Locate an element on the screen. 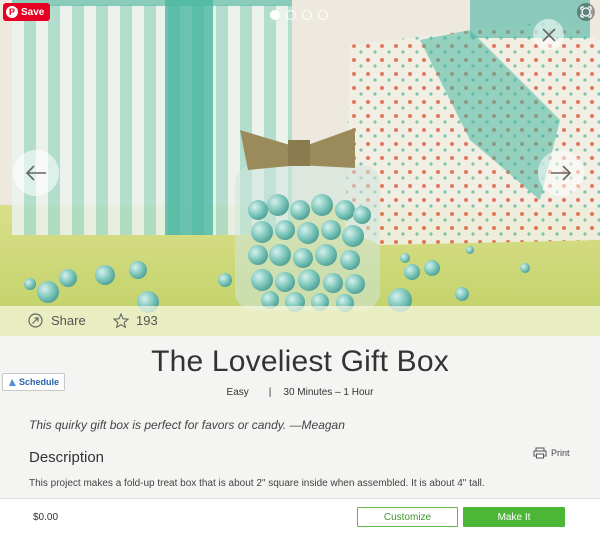 This screenshot has width=600, height=534. print-button: Print is located at coordinates (551, 453).